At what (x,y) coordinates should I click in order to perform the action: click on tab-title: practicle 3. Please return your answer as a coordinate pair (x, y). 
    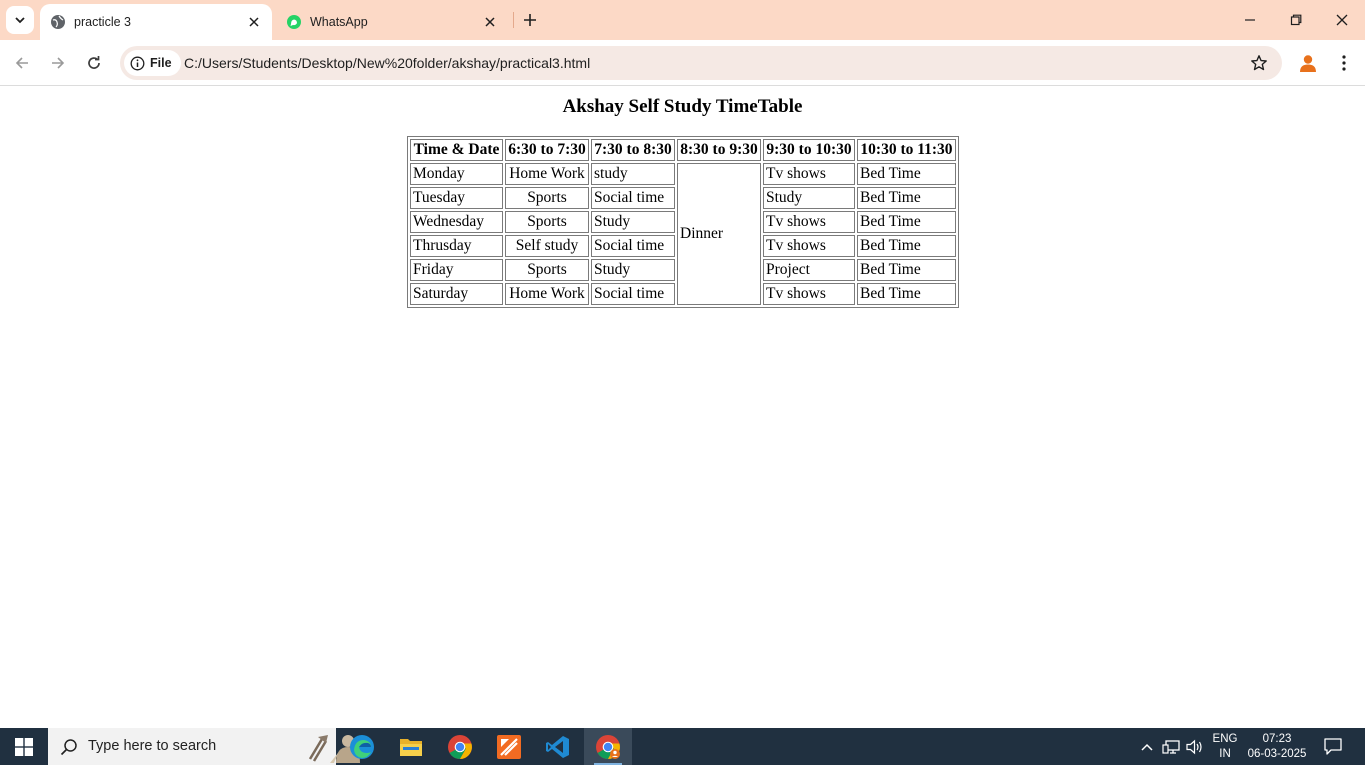
    Looking at the image, I should click on (102, 22).